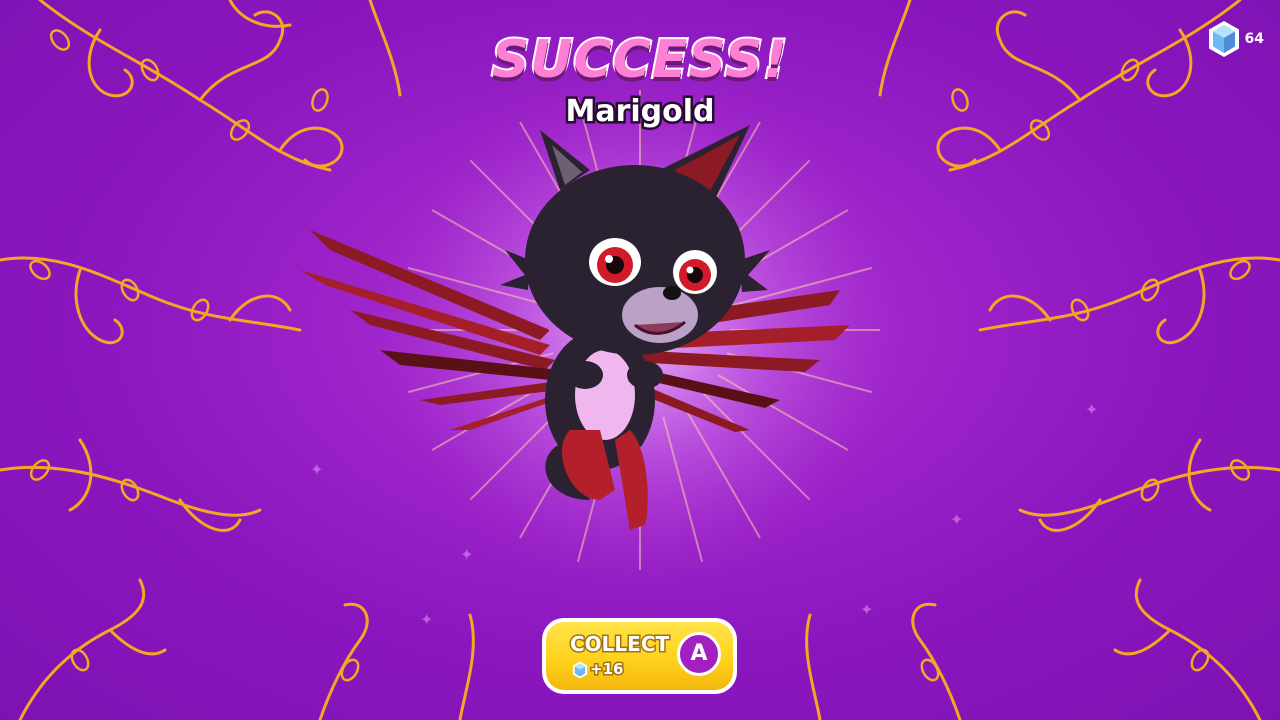  Describe the element at coordinates (639, 60) in the screenshot. I see `success-title: SUCCESS!` at that location.